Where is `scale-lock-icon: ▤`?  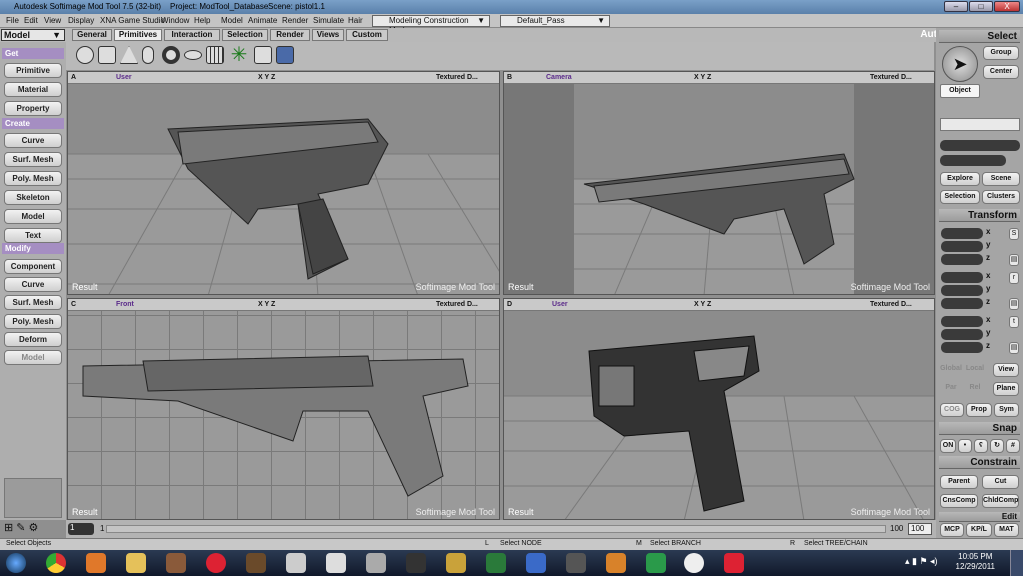 scale-lock-icon: ▤ is located at coordinates (1014, 260).